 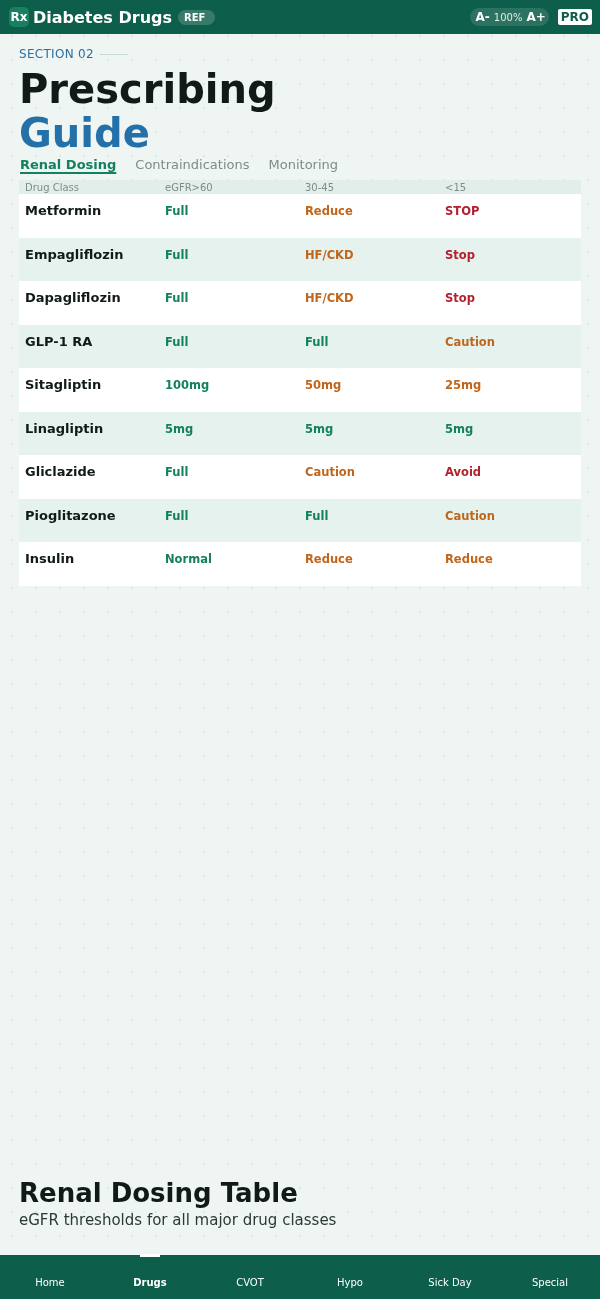 I want to click on drug-name: Linagliptin, so click(x=65, y=428).